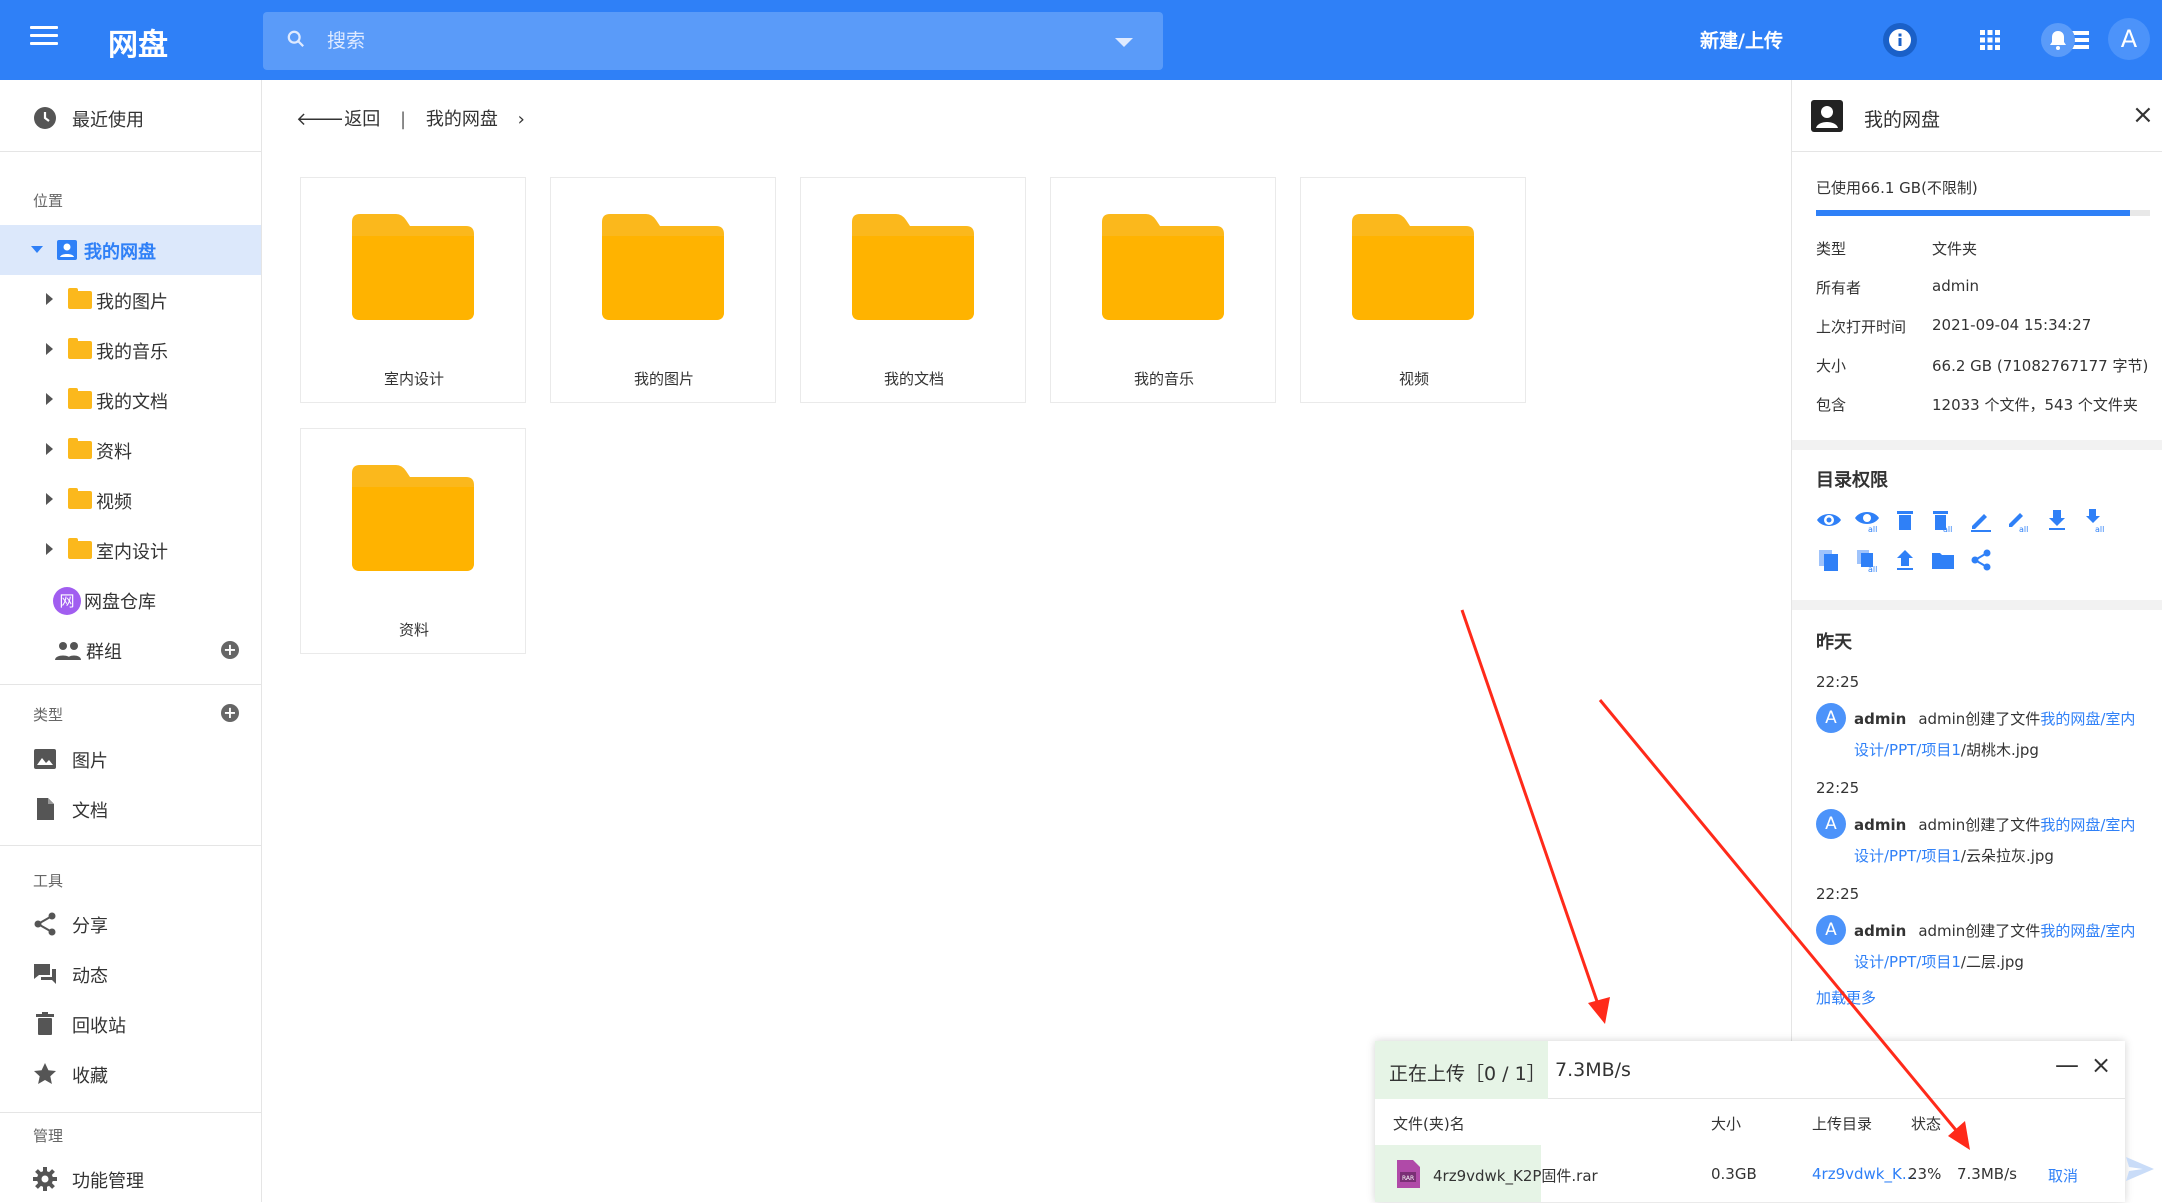 Image resolution: width=2162 pixels, height=1203 pixels. Describe the element at coordinates (413, 379) in the screenshot. I see `folder-name: 室内设计` at that location.